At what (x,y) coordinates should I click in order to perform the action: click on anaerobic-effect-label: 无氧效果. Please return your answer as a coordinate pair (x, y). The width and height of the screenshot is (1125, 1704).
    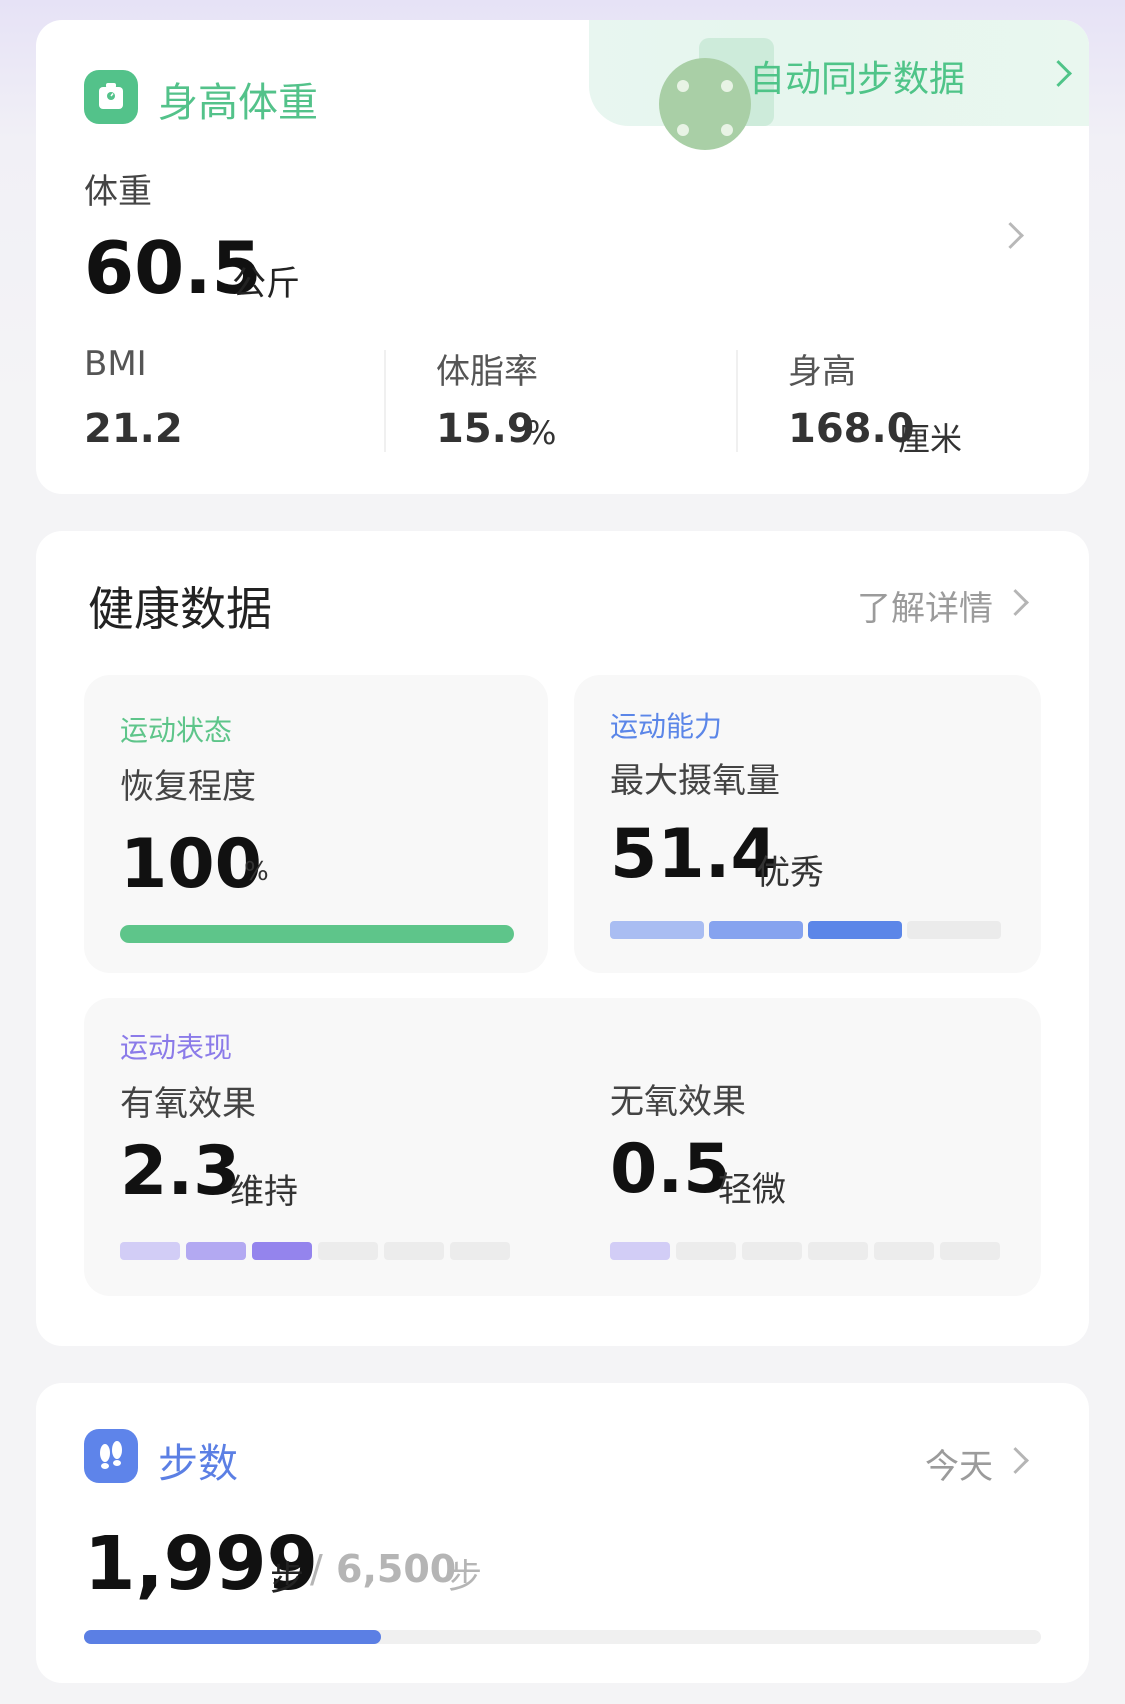
    Looking at the image, I should click on (678, 1102).